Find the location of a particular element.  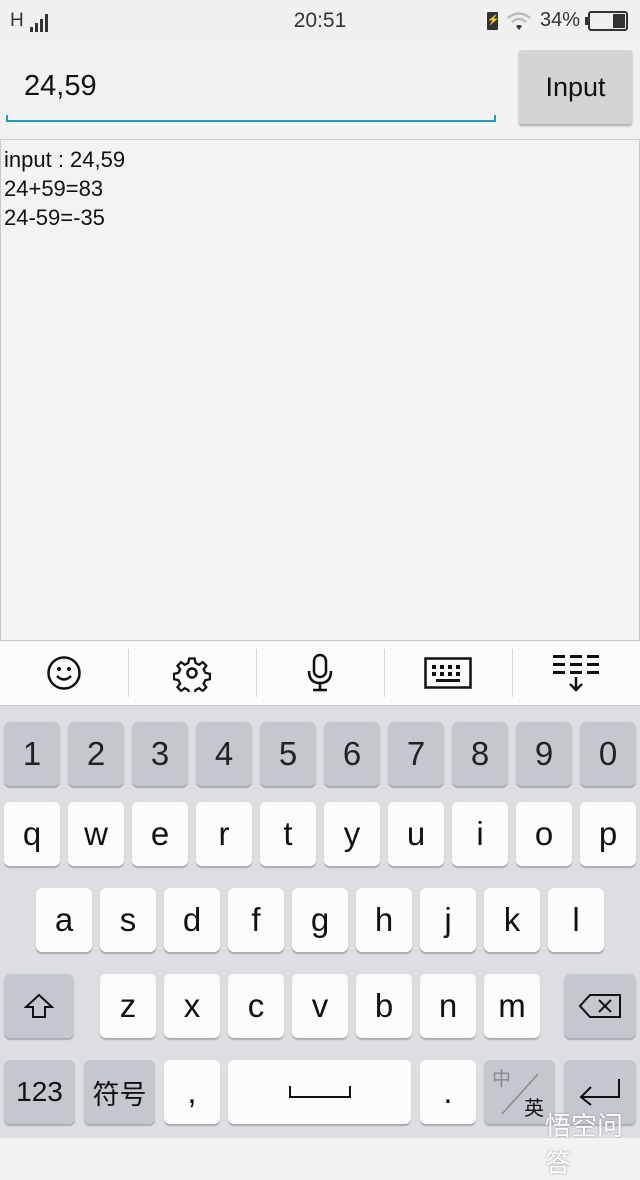

watermark: 悟空问答 is located at coordinates (584, 1144).